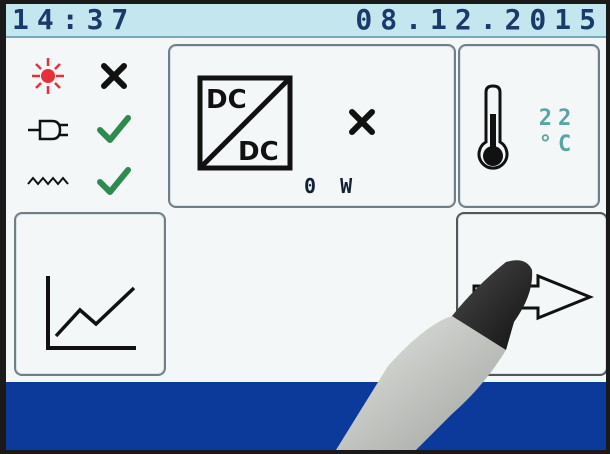 The image size is (610, 454). I want to click on graph-button, so click(90, 294).